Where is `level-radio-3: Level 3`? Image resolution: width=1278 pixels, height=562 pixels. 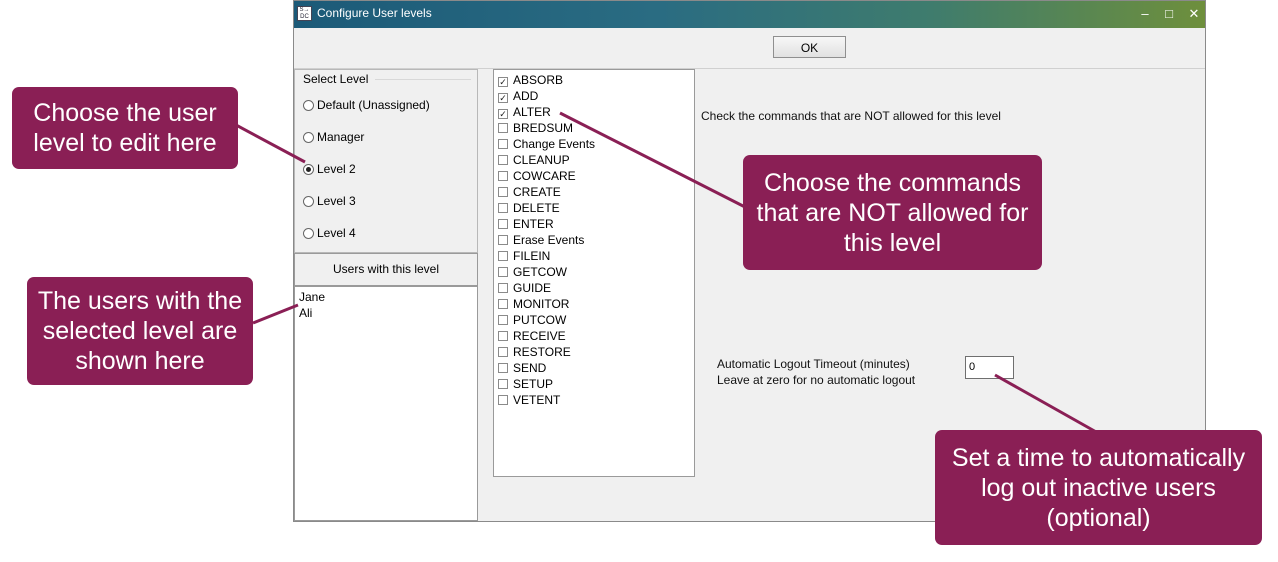
level-radio-3: Level 3 is located at coordinates (329, 201).